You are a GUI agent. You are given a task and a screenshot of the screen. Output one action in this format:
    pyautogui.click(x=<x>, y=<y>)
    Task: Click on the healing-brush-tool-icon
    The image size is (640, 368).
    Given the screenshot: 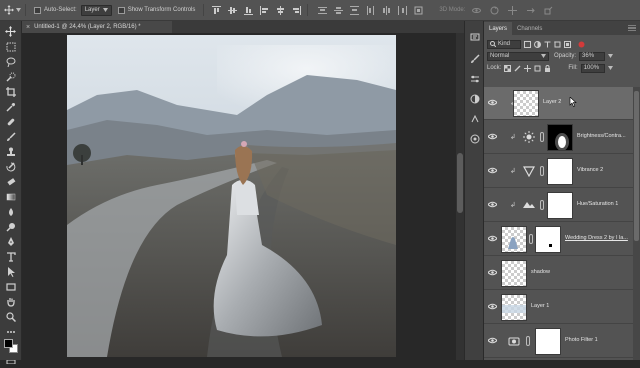 What is the action you would take?
    pyautogui.click(x=10, y=121)
    